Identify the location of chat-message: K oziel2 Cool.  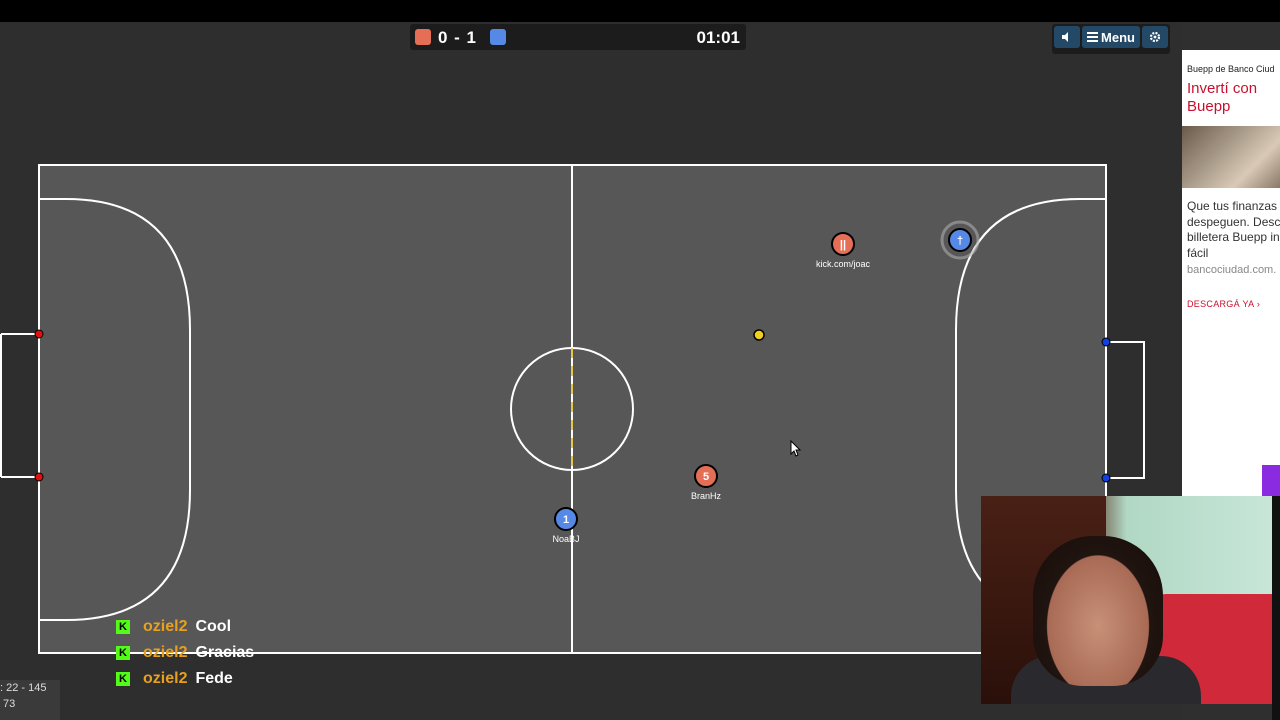
(185, 627).